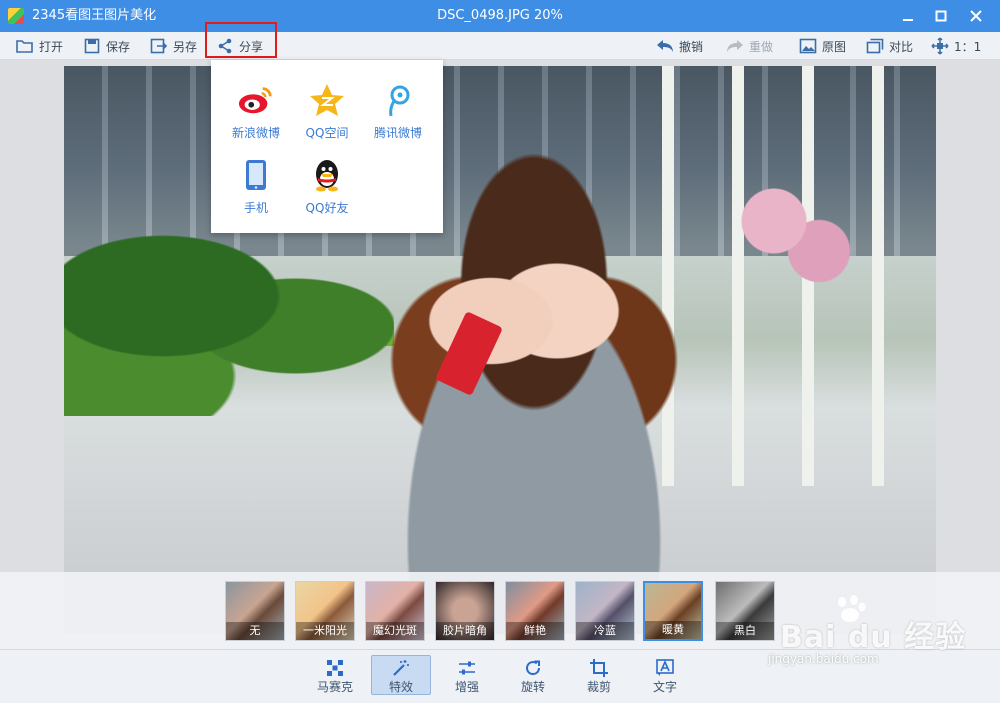  Describe the element at coordinates (51, 46) in the screenshot. I see `open-label: 打开` at that location.